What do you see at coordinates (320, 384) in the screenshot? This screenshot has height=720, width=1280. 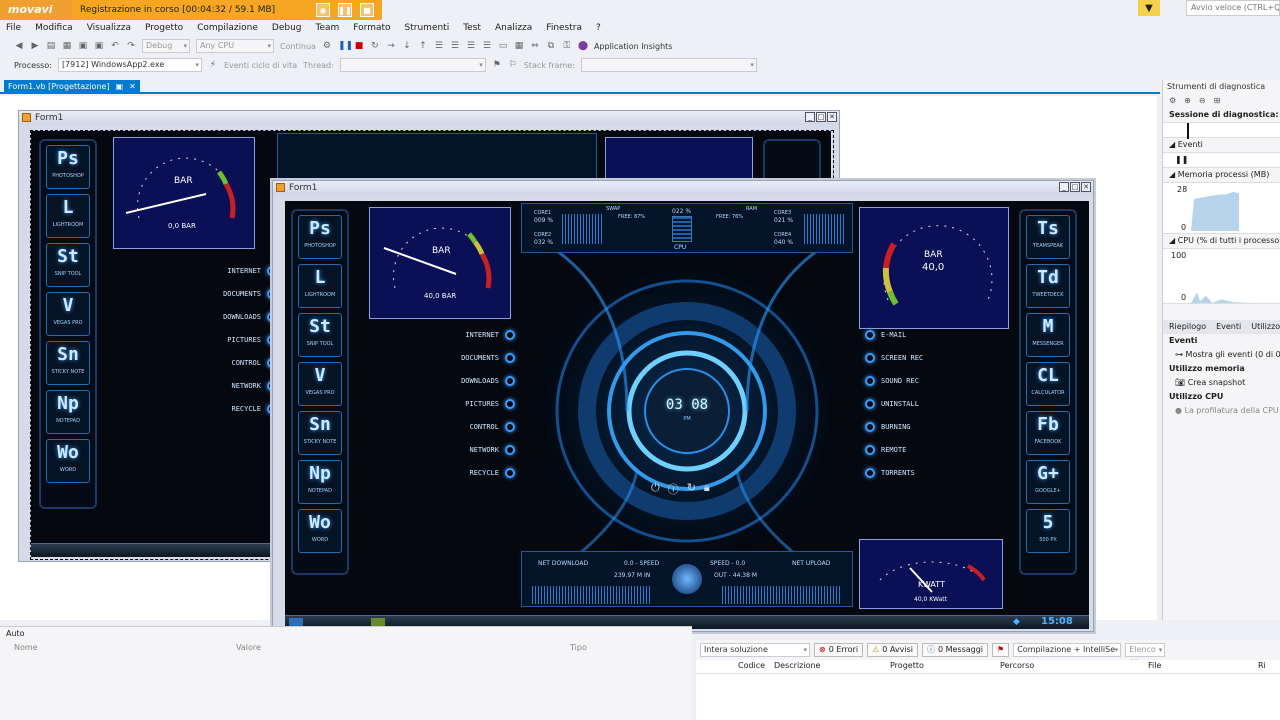 I see `app-tile-vegaspro: V VEGAS PRO` at bounding box center [320, 384].